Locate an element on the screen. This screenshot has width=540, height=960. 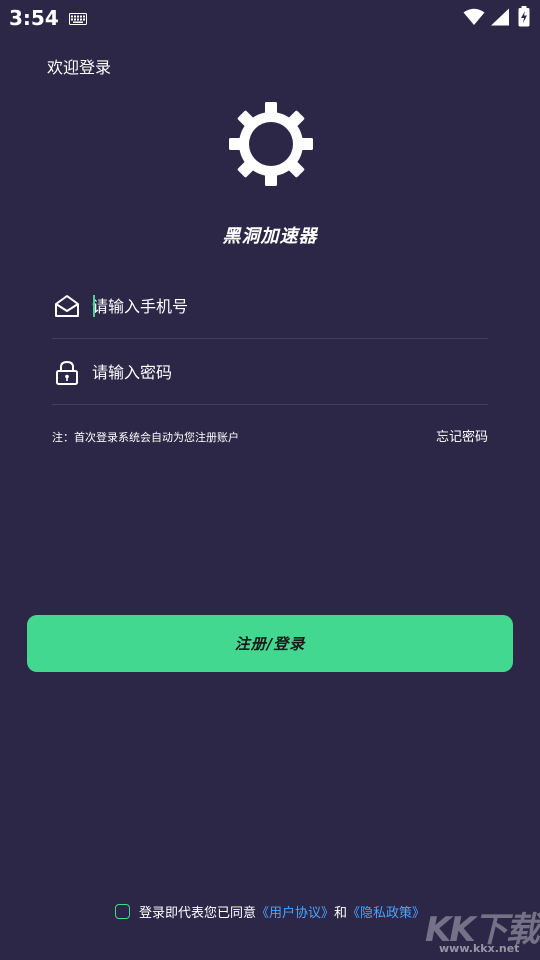
agreement-and: 和 is located at coordinates (341, 913).